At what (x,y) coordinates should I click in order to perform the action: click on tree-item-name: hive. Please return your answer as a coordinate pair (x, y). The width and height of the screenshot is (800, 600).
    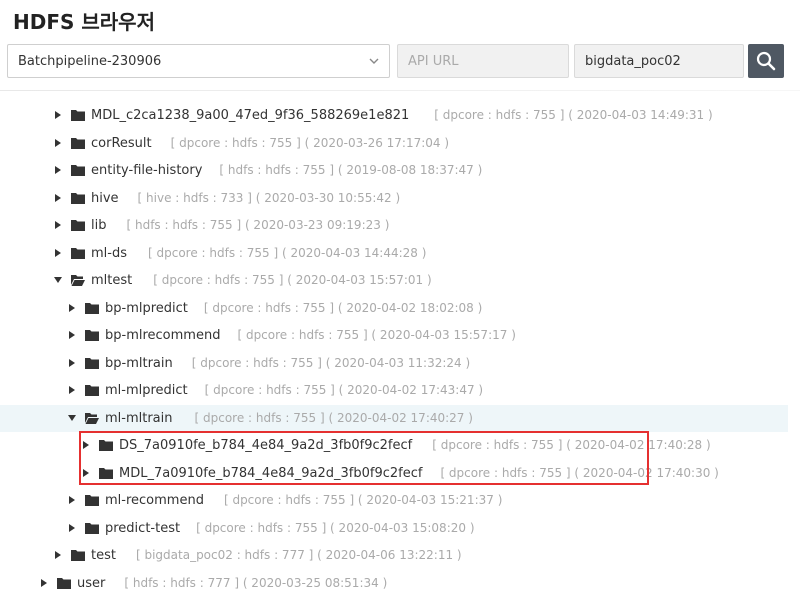
    Looking at the image, I should click on (105, 198).